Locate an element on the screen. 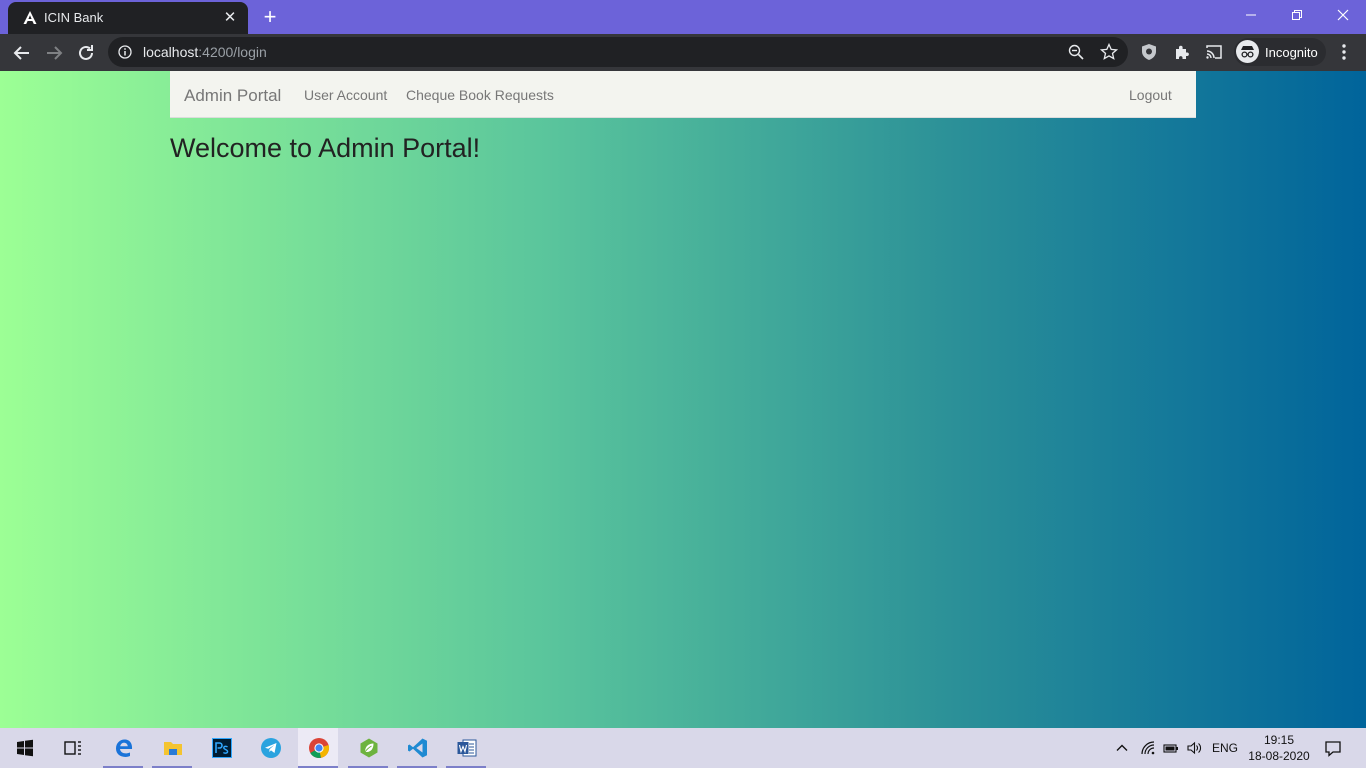  chrome-icon is located at coordinates (319, 748).